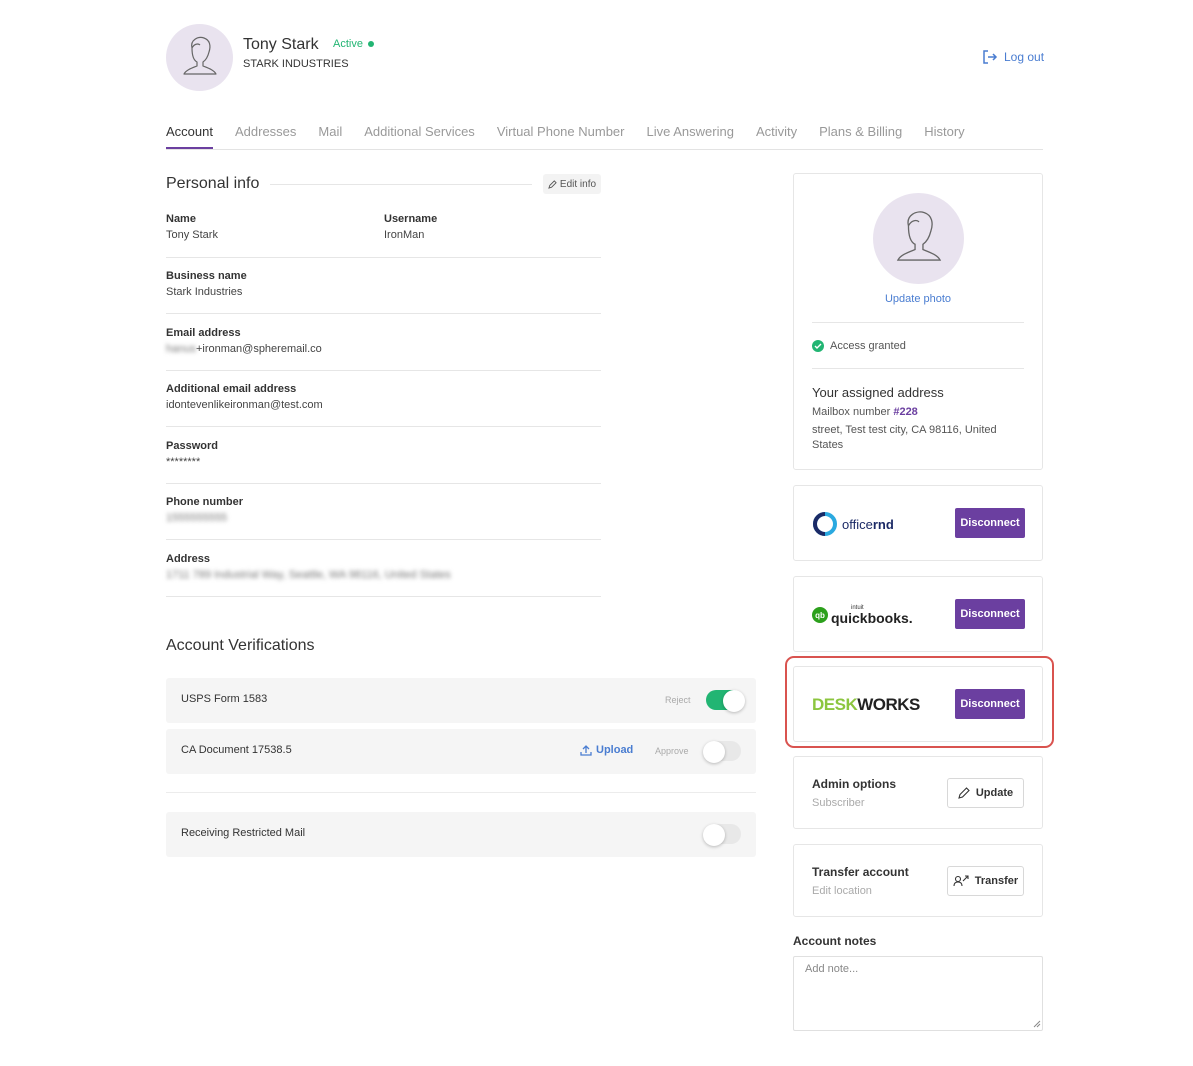 The width and height of the screenshot is (1193, 1066). I want to click on update-button: Update, so click(985, 793).